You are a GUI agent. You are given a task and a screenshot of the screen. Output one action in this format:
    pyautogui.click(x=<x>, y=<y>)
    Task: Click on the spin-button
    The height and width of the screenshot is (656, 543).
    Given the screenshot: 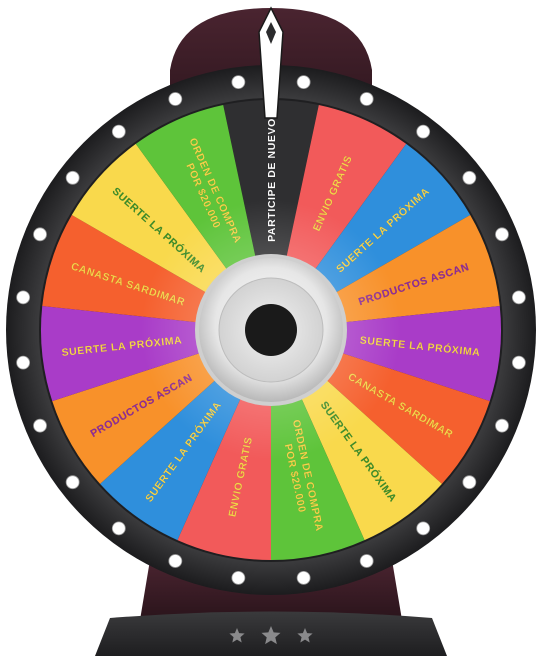 What is the action you would take?
    pyautogui.click(x=271, y=330)
    